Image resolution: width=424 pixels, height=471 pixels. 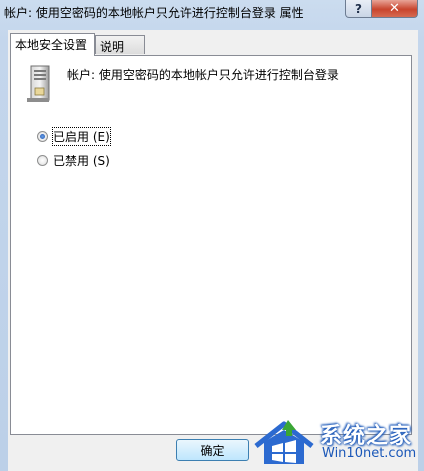 I want to click on watermark: 系统之家 Win10net.com, so click(x=338, y=441).